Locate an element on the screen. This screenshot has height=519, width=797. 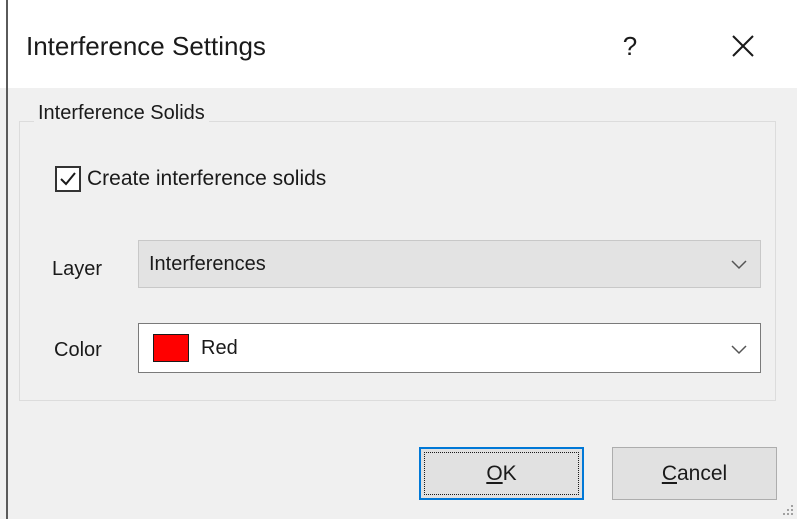
color-selected-value: Red is located at coordinates (219, 348).